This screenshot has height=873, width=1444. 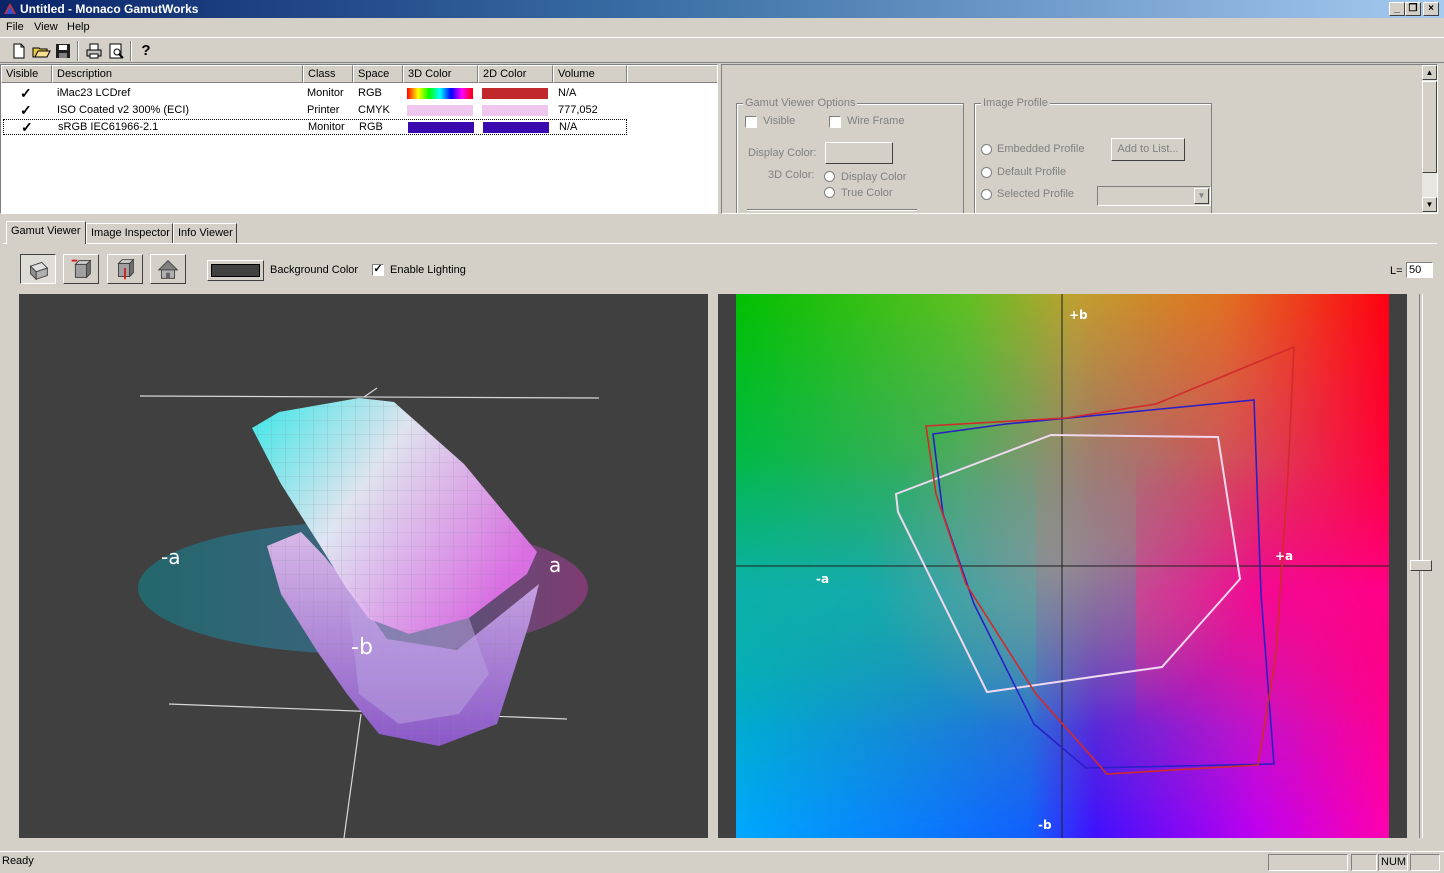 I want to click on slider-track, so click(x=832, y=210).